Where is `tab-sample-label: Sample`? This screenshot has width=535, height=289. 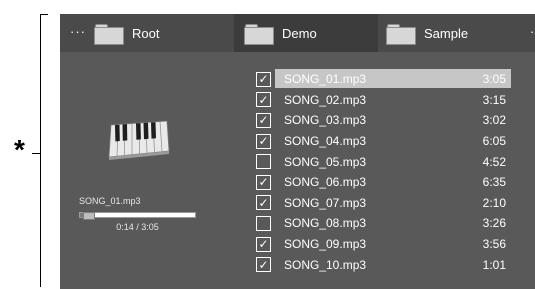 tab-sample-label: Sample is located at coordinates (446, 33).